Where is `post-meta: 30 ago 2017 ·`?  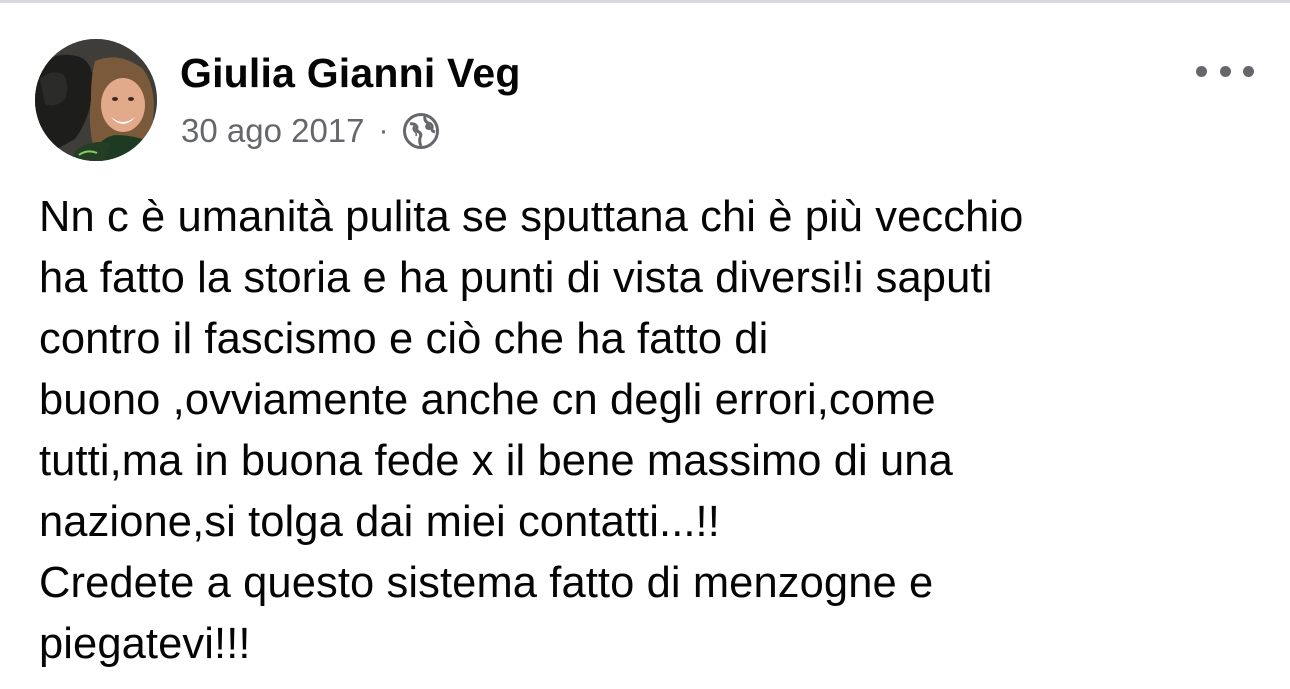
post-meta: 30 ago 2017 · is located at coordinates (310, 131).